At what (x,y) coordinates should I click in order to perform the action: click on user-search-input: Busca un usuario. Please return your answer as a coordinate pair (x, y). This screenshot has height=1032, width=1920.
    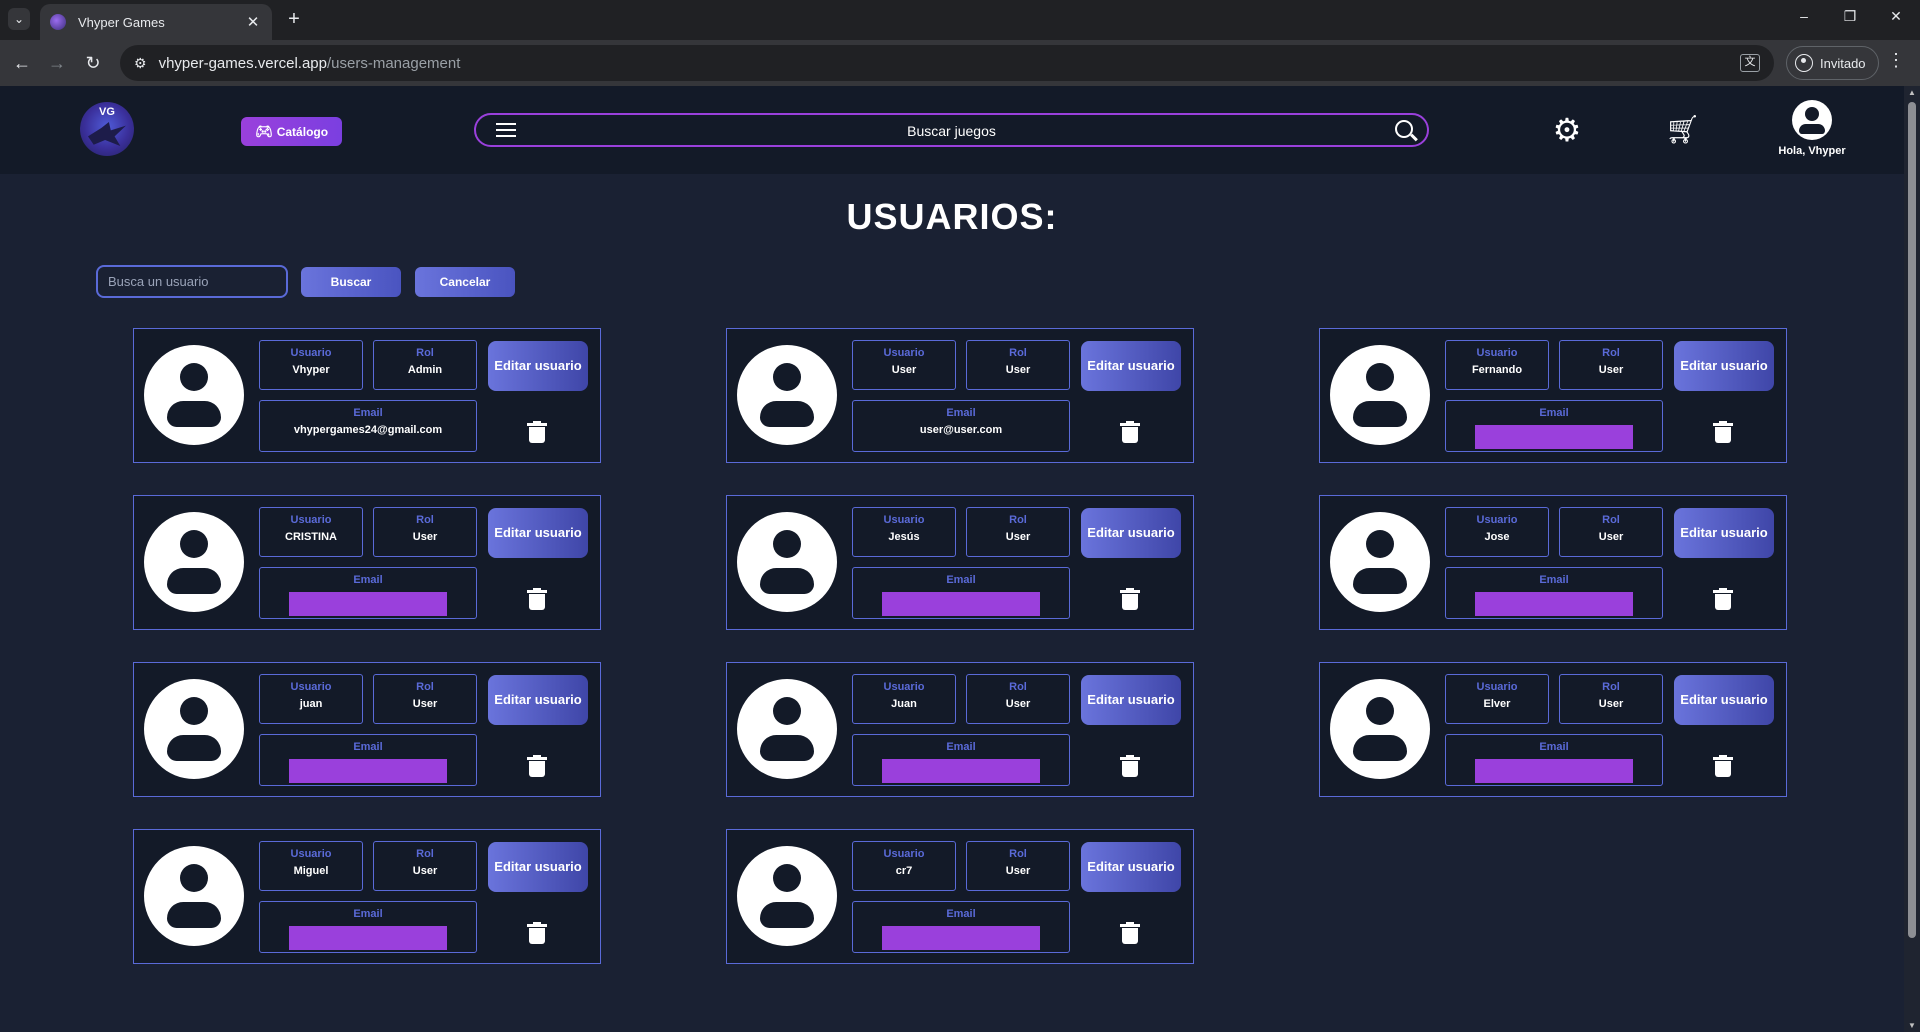
    Looking at the image, I should click on (192, 281).